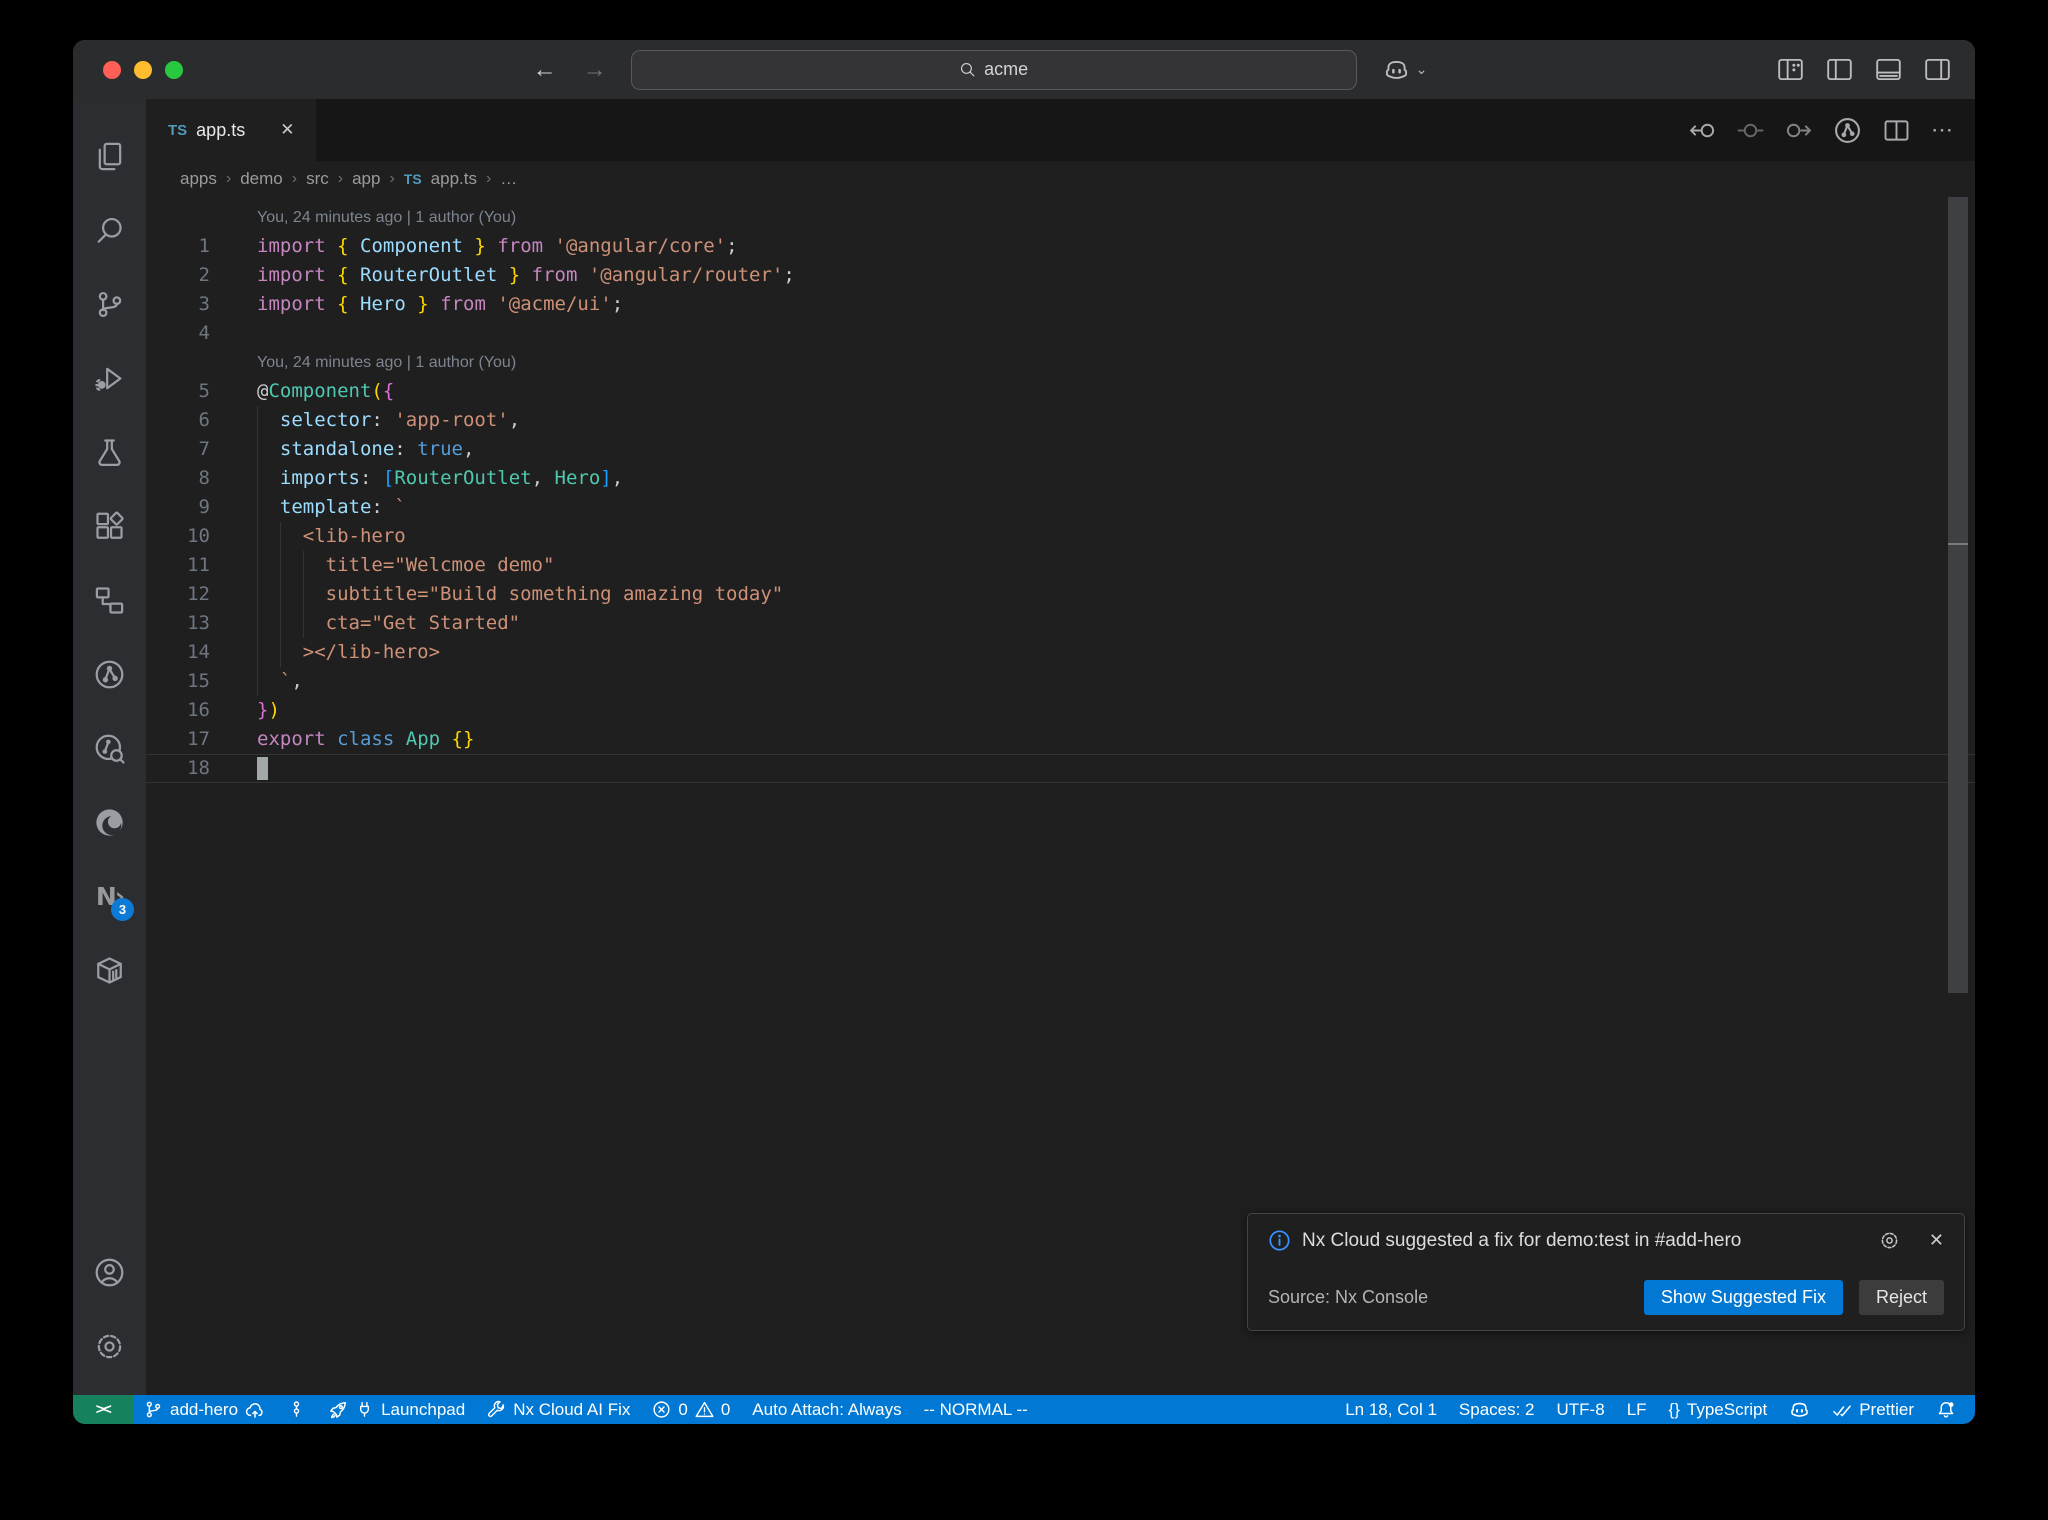  What do you see at coordinates (204, 449) in the screenshot?
I see `line-number: 7` at bounding box center [204, 449].